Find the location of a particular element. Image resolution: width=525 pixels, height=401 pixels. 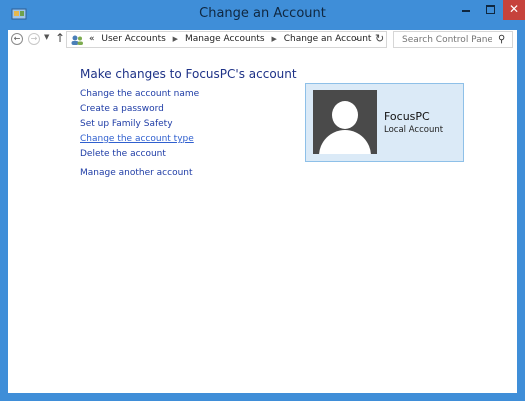

up-button: ↑ is located at coordinates (60, 38).